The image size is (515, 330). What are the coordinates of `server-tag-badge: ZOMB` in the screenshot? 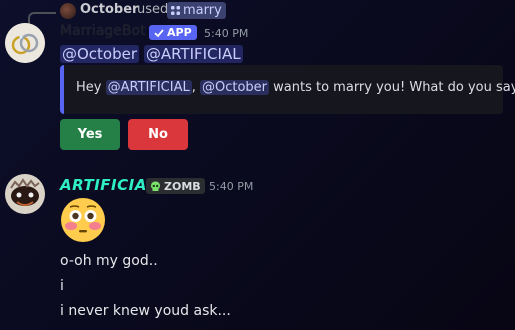 It's located at (175, 186).